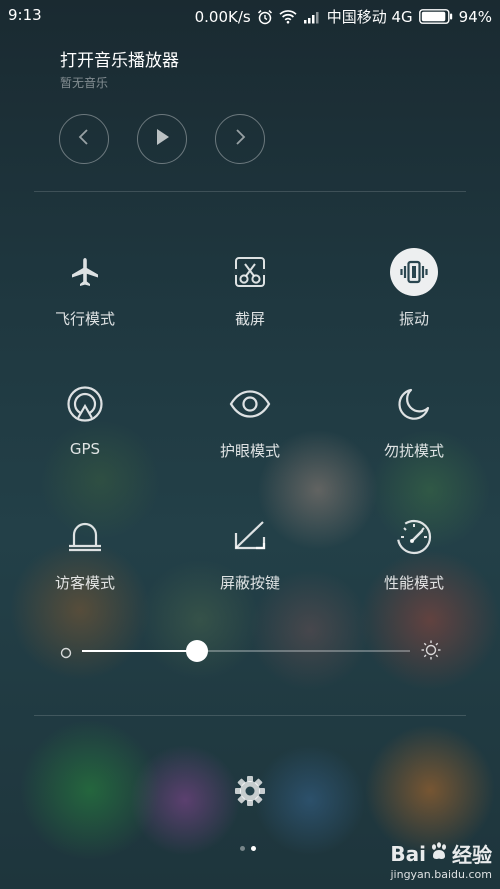 The width and height of the screenshot is (500, 889). Describe the element at coordinates (414, 404) in the screenshot. I see `moon-icon` at that location.